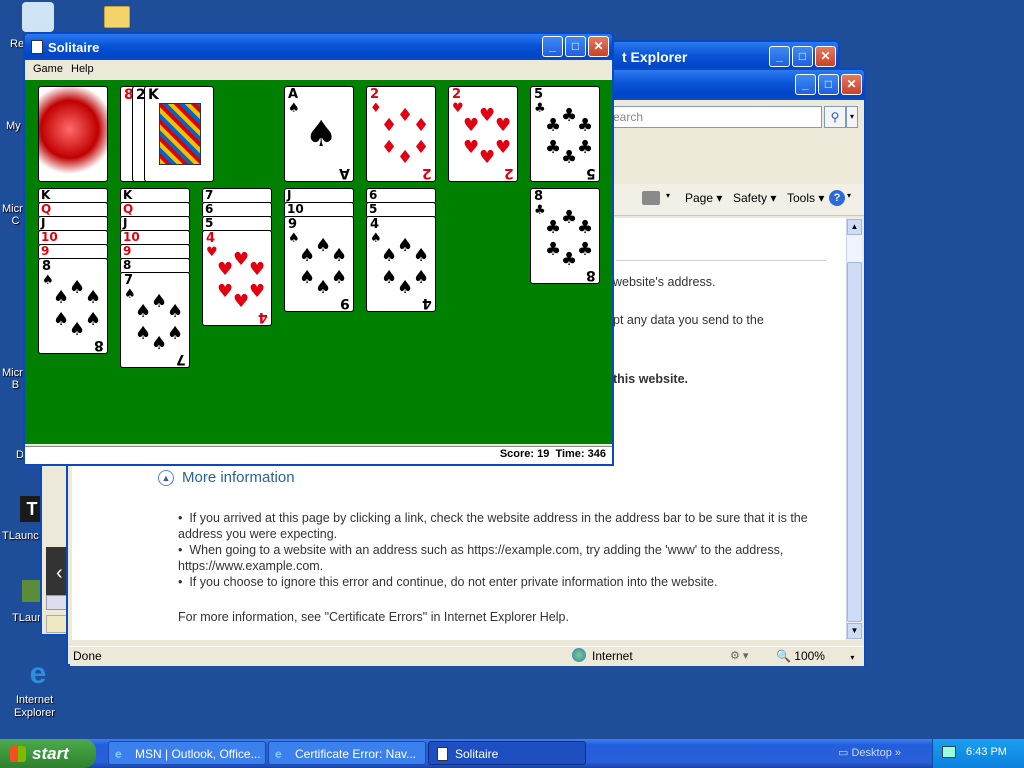 The width and height of the screenshot is (1024, 768). I want to click on desktop-icon-label-6: TLaun, so click(27, 618).